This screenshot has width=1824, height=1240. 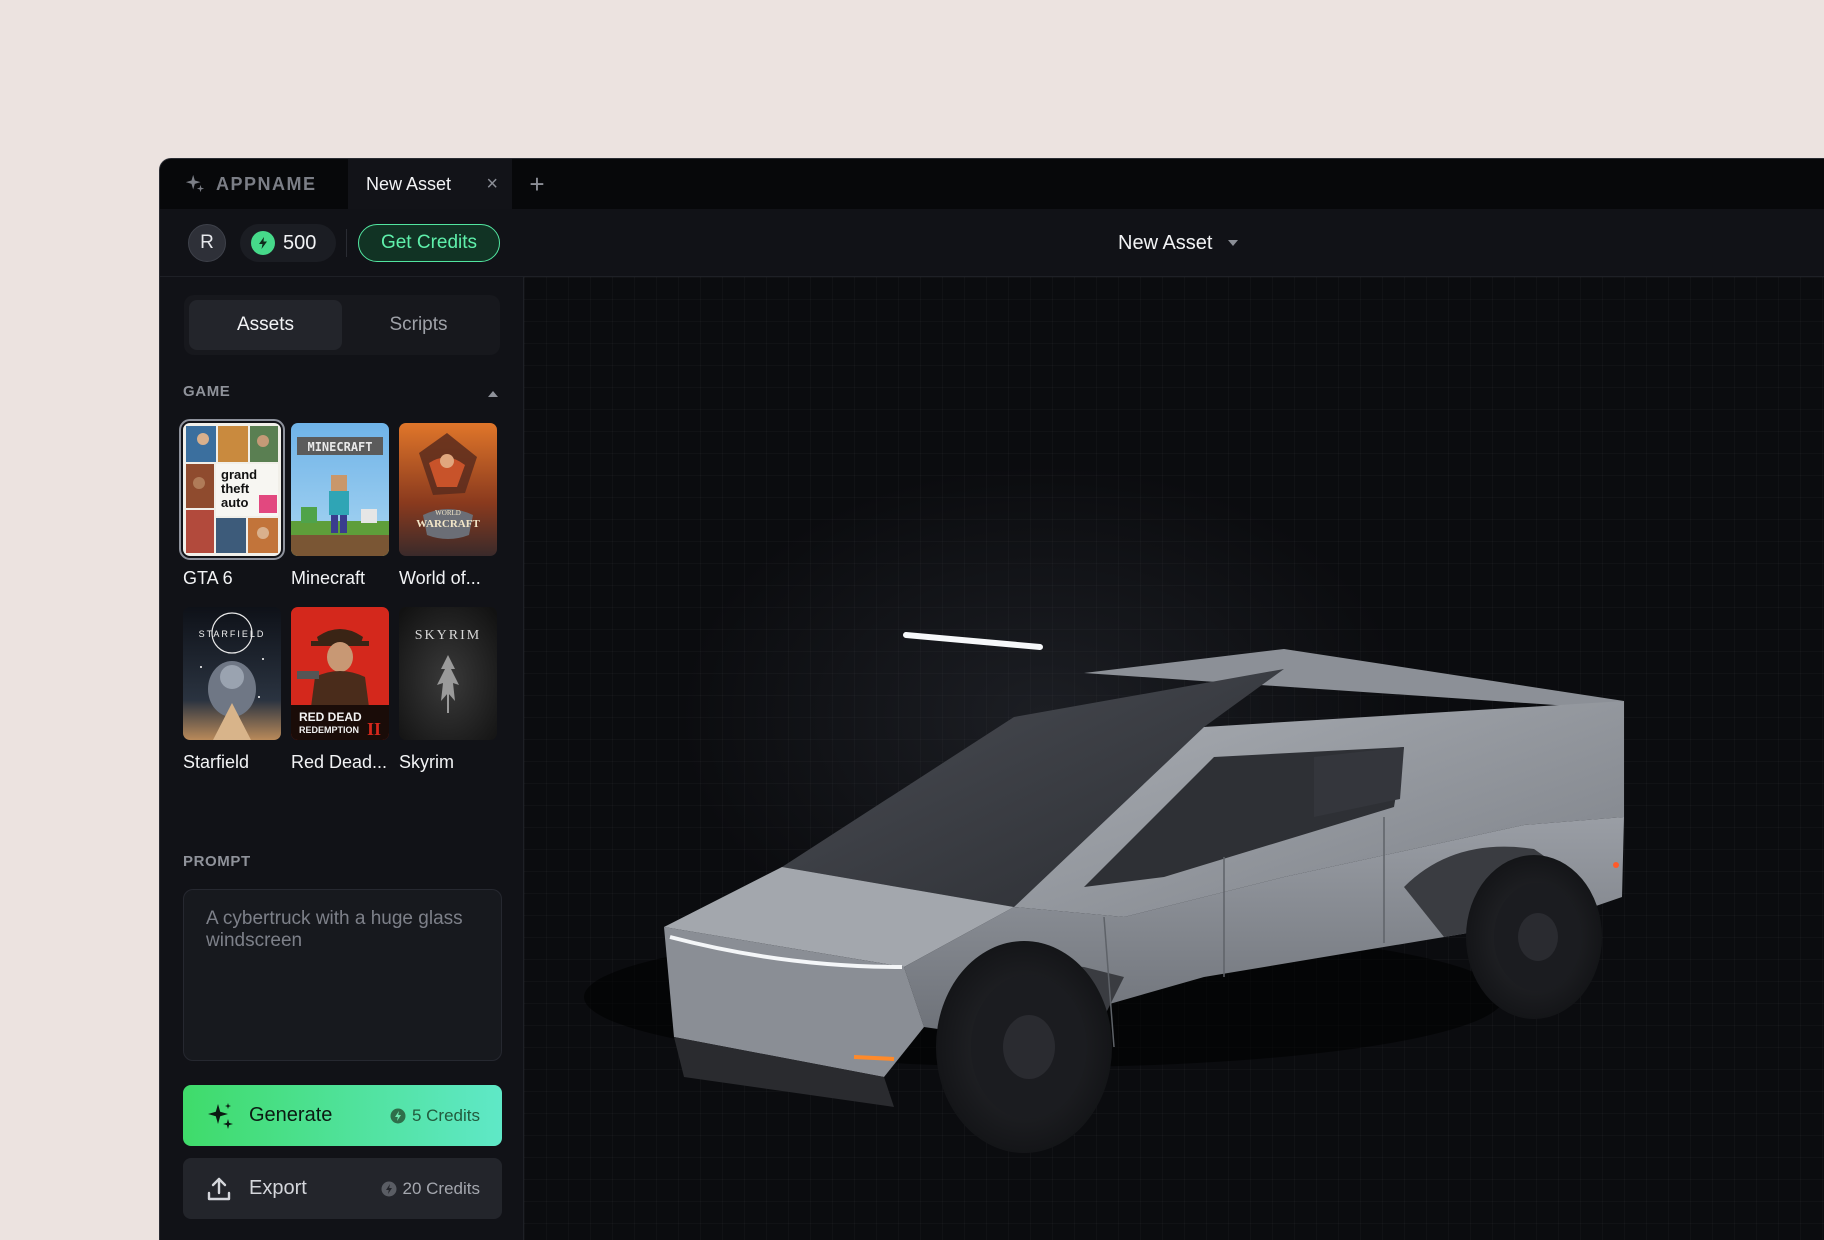 I want to click on prompt-box, so click(x=342, y=975).